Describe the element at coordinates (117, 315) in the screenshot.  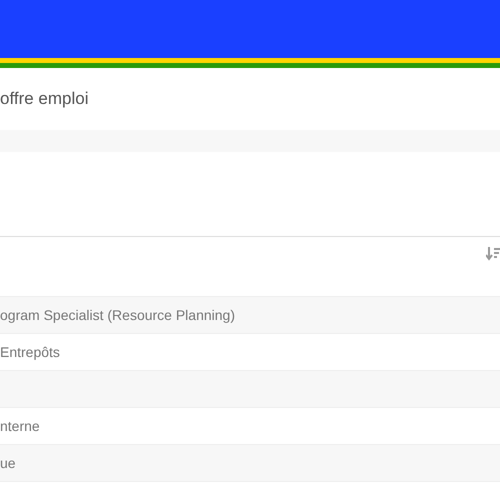
I see `row-text: ogram Specialist (Resource Planning)` at that location.